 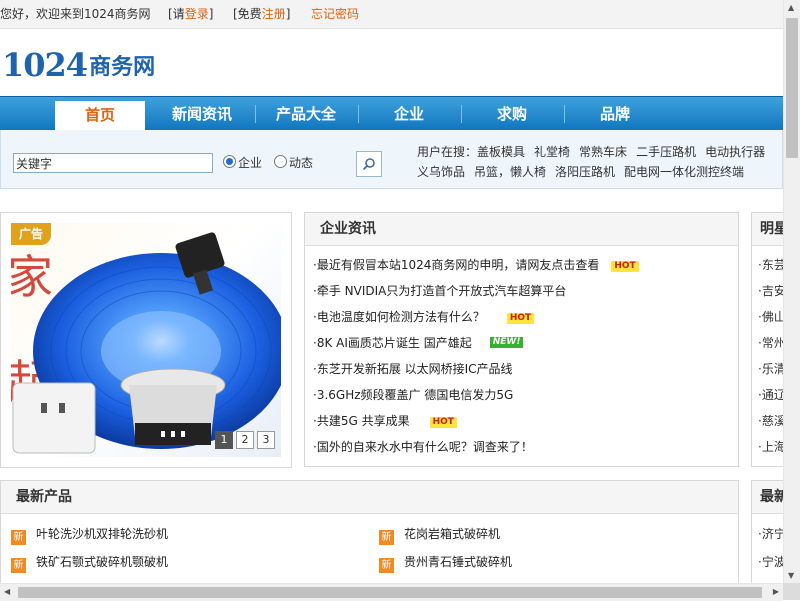 I want to click on news-item-text: 3.6GHz频段覆盖广 德国电信发力5G, so click(x=415, y=395).